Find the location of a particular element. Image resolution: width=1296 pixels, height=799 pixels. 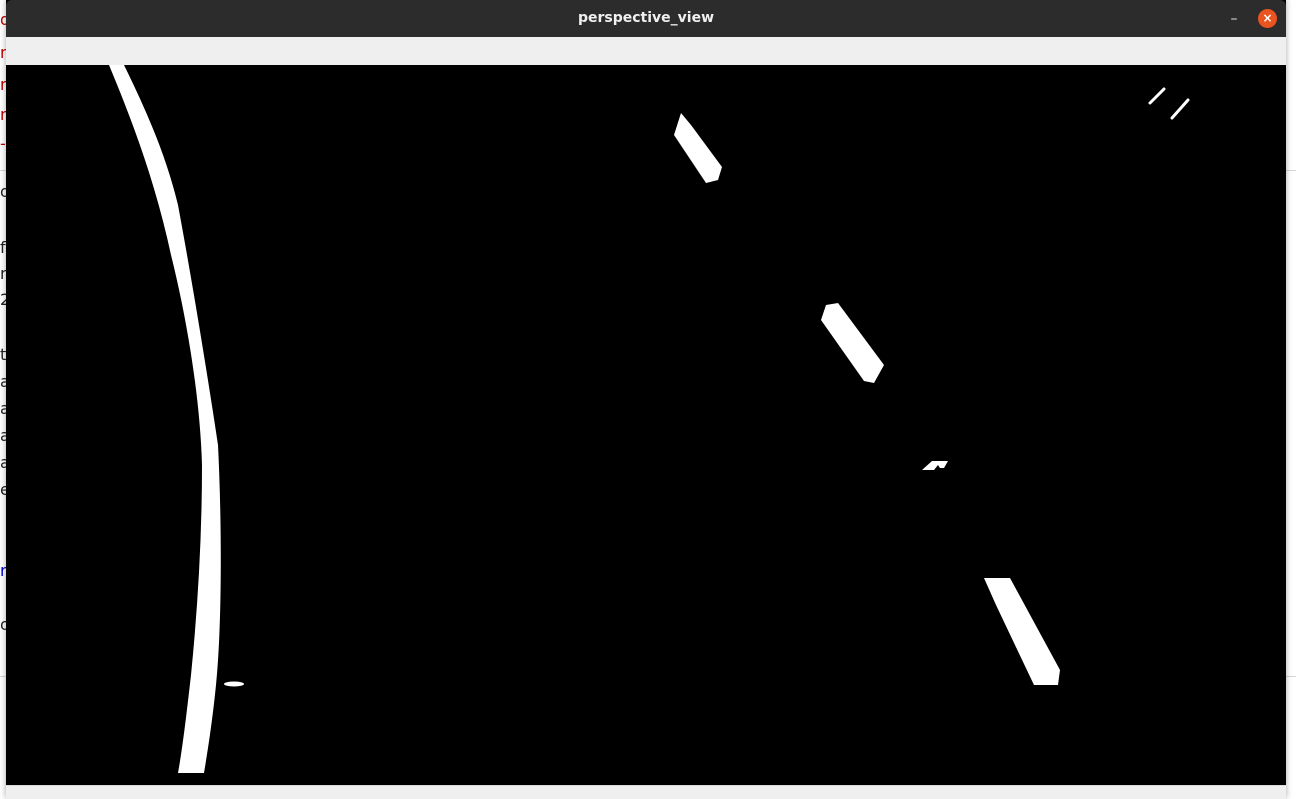

close-icon: × is located at coordinates (1267, 18).